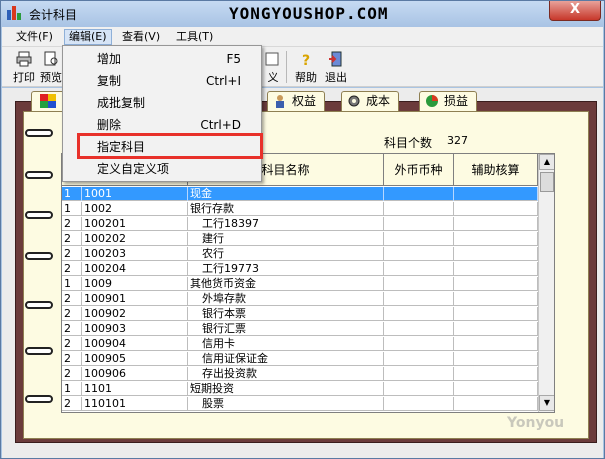 This screenshot has width=605, height=459. What do you see at coordinates (335, 59) in the screenshot?
I see `exit-icon` at bounding box center [335, 59].